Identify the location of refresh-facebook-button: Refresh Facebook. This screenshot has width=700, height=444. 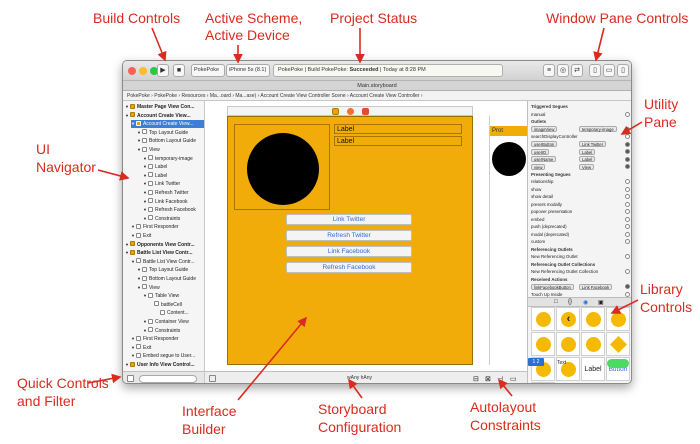
(349, 267).